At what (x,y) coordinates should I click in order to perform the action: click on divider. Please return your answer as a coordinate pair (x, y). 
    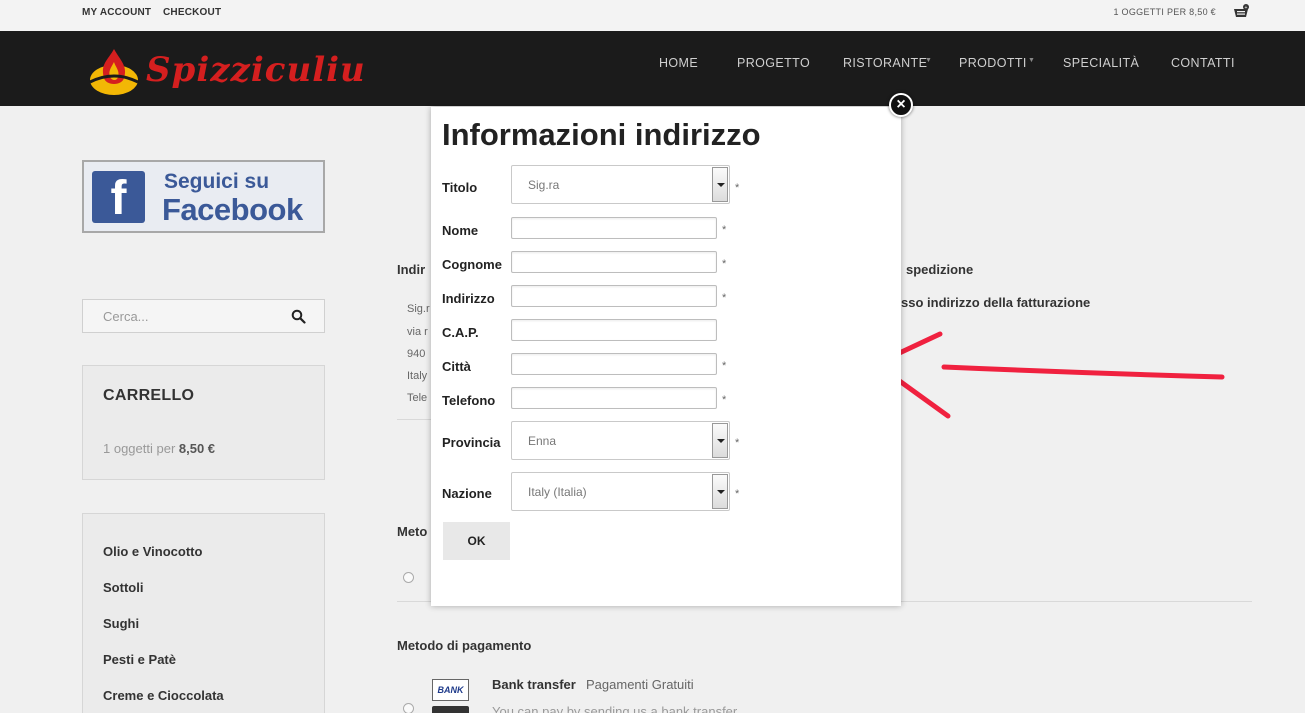
    Looking at the image, I should click on (414, 419).